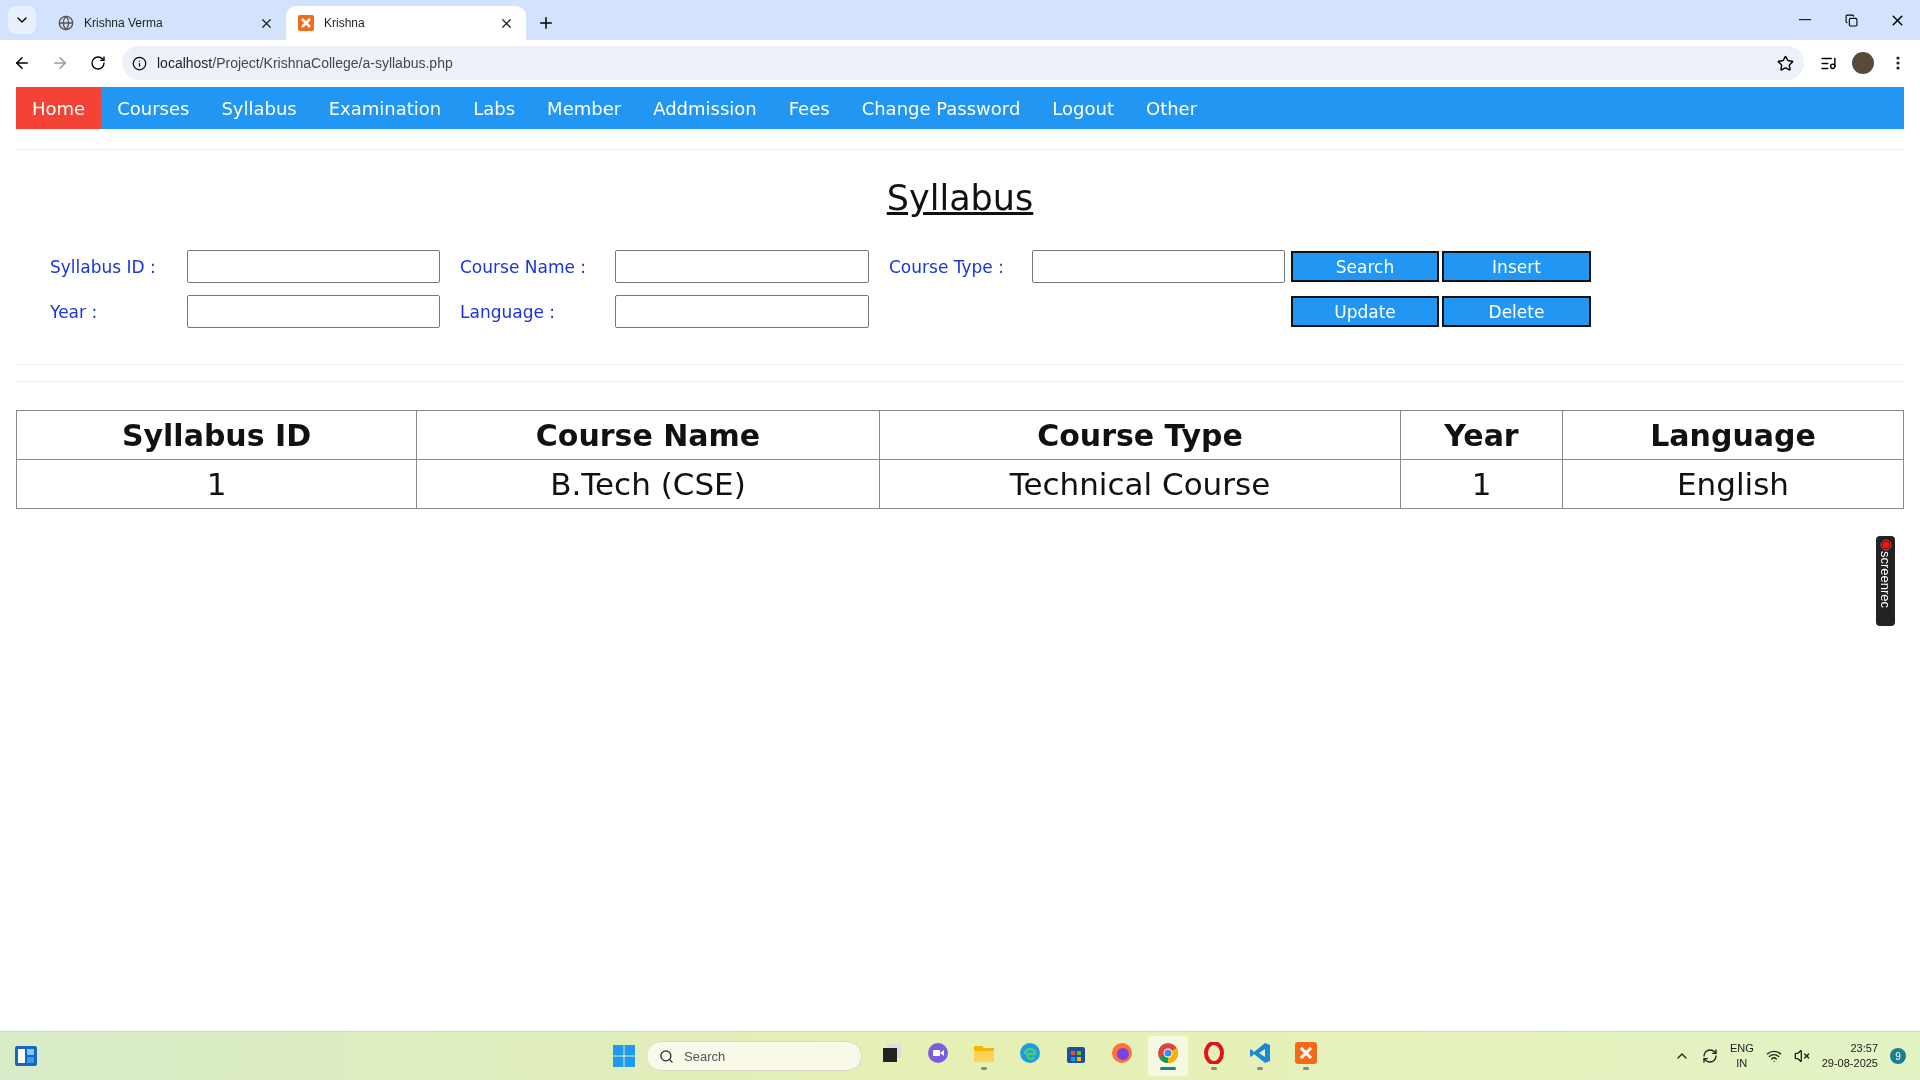  I want to click on nav-link: Fees, so click(809, 108).